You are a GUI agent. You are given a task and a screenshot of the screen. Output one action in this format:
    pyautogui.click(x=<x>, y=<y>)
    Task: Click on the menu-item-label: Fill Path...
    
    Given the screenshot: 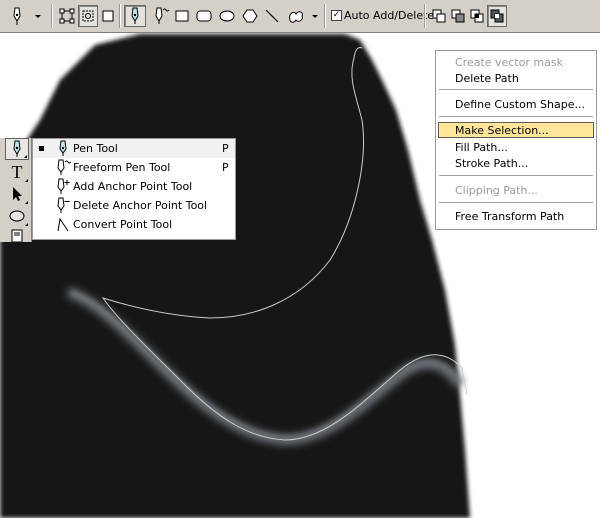 What is the action you would take?
    pyautogui.click(x=481, y=147)
    